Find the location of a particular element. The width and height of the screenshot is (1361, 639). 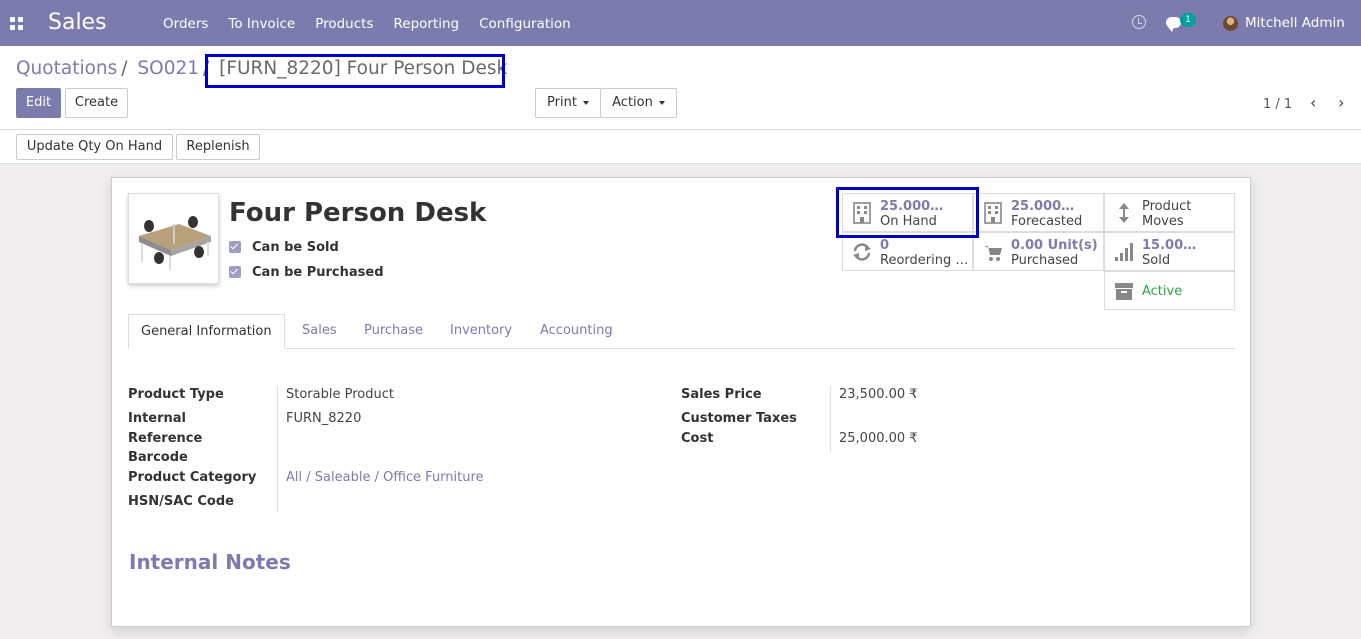

print-label: Print is located at coordinates (562, 102).